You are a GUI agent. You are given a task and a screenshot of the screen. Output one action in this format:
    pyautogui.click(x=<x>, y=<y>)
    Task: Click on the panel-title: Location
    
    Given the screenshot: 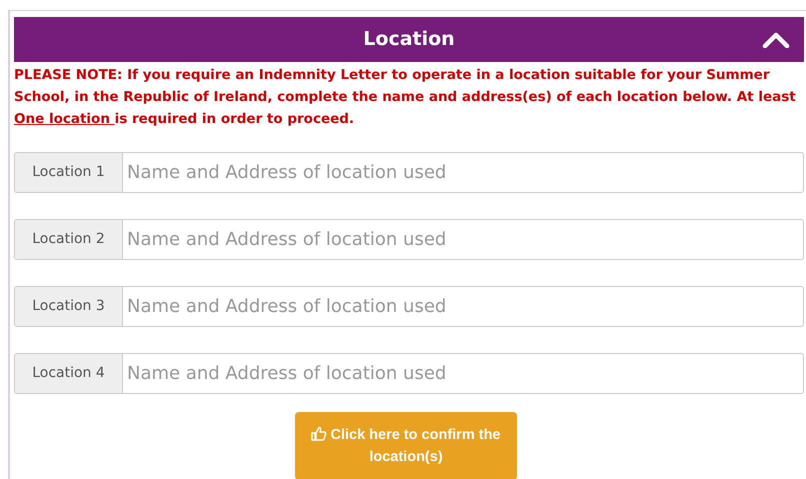 What is the action you would take?
    pyautogui.click(x=409, y=39)
    